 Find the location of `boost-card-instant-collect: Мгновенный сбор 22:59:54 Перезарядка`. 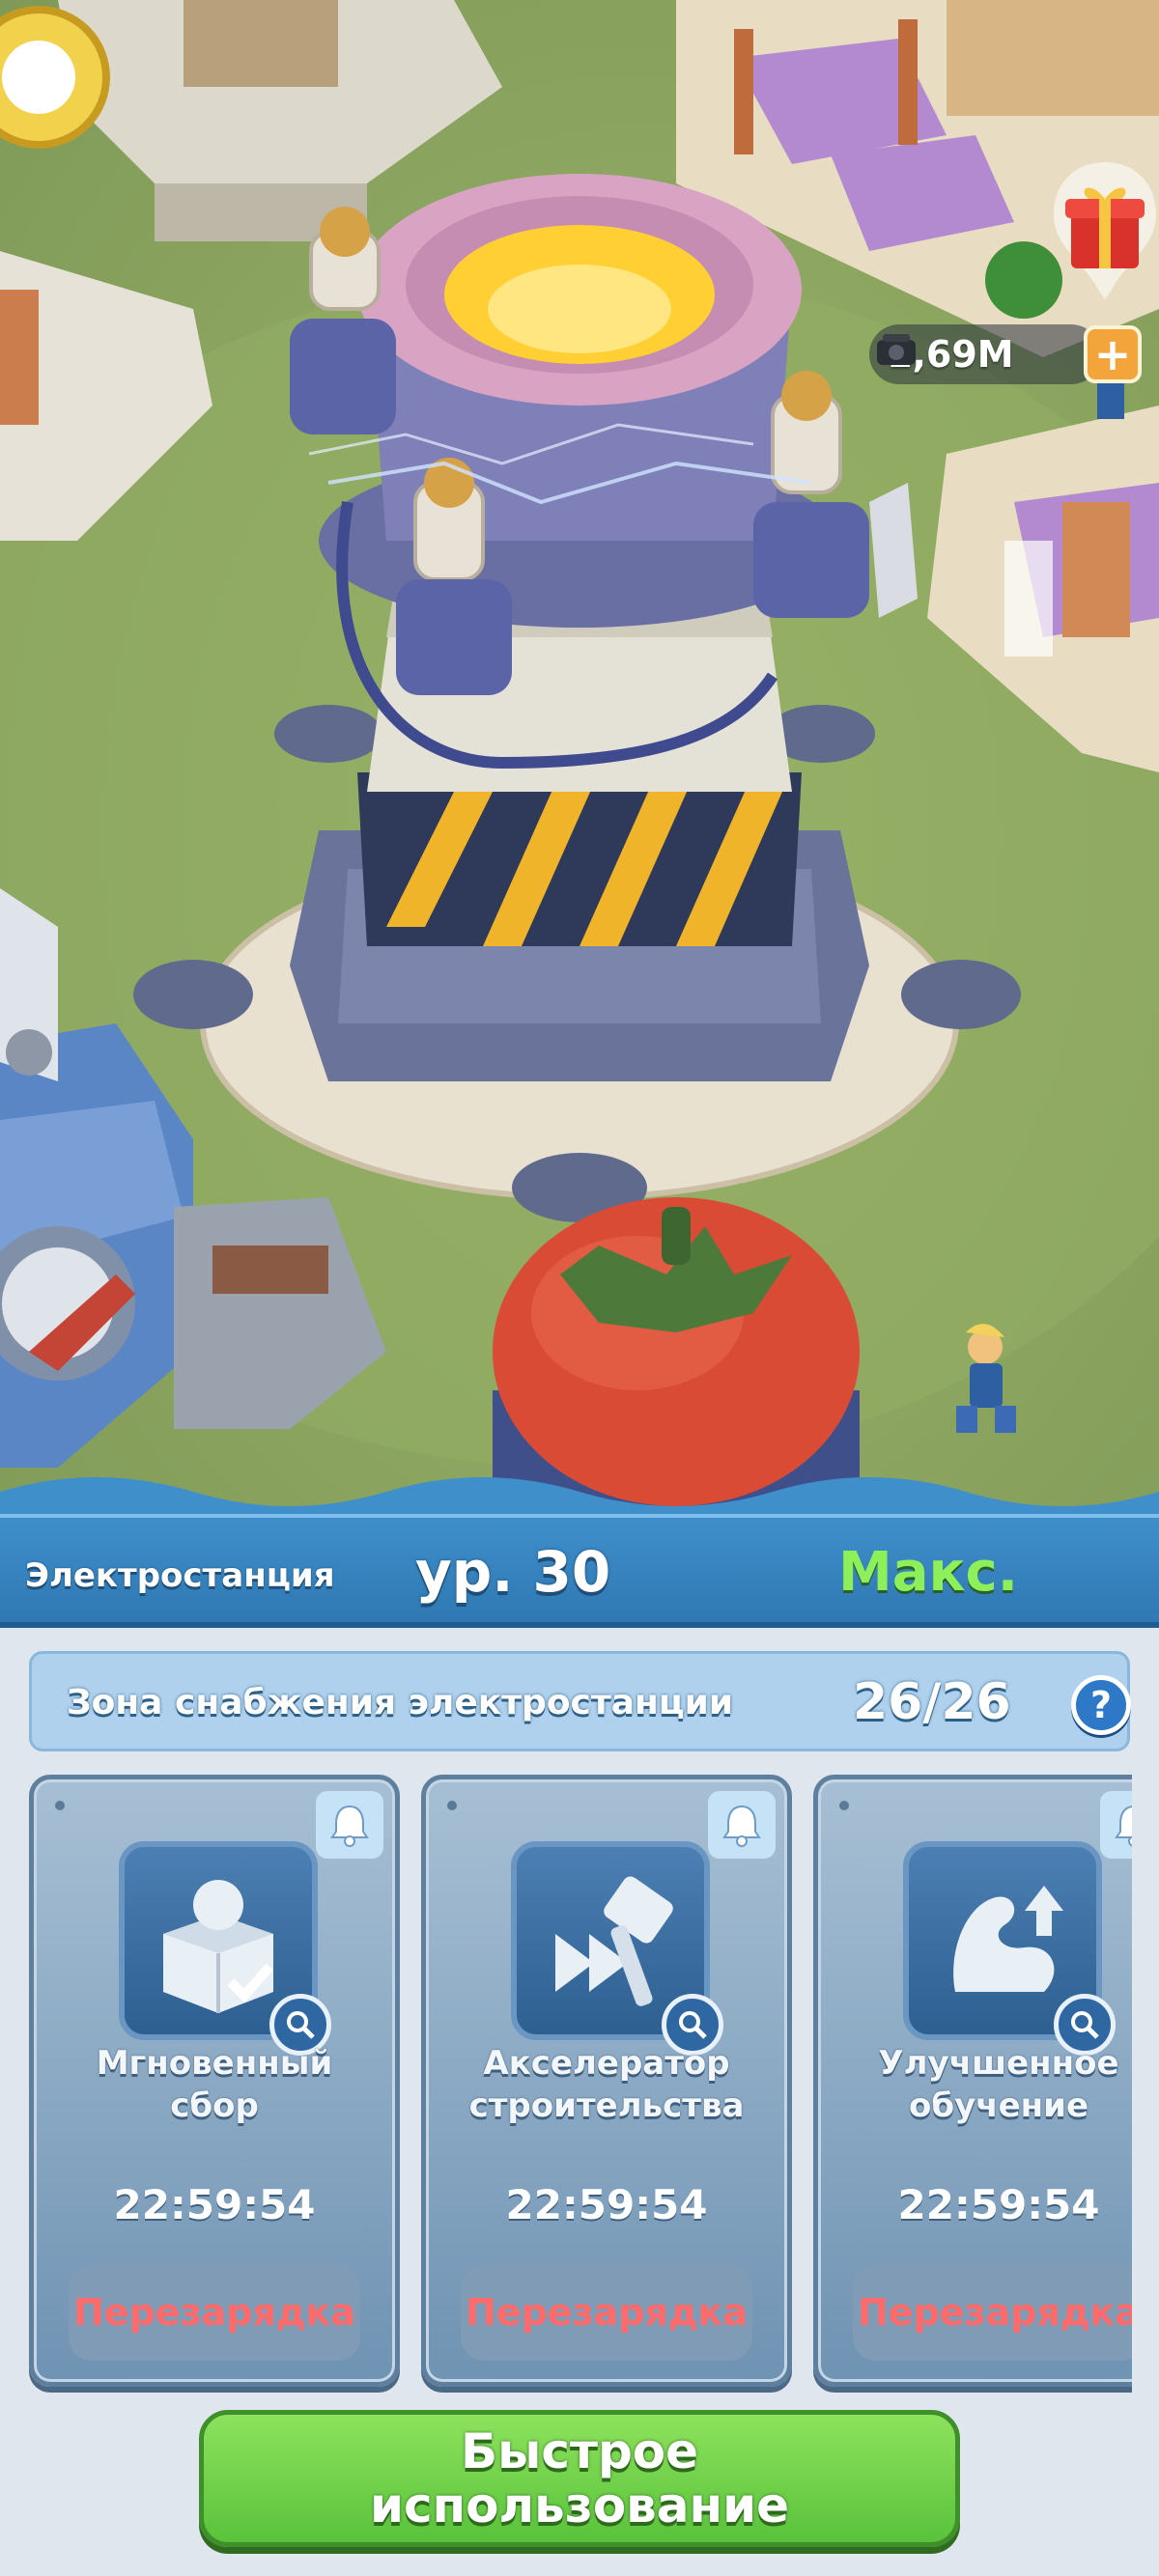

boost-card-instant-collect: Мгновенный сбор 22:59:54 Перезарядка is located at coordinates (214, 2081).